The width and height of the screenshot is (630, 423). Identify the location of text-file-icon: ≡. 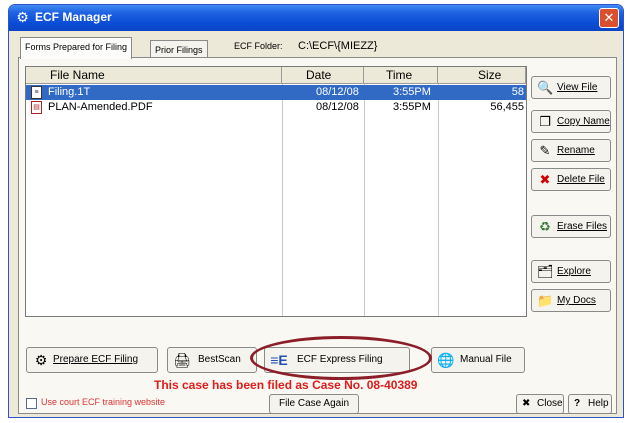
(36, 92).